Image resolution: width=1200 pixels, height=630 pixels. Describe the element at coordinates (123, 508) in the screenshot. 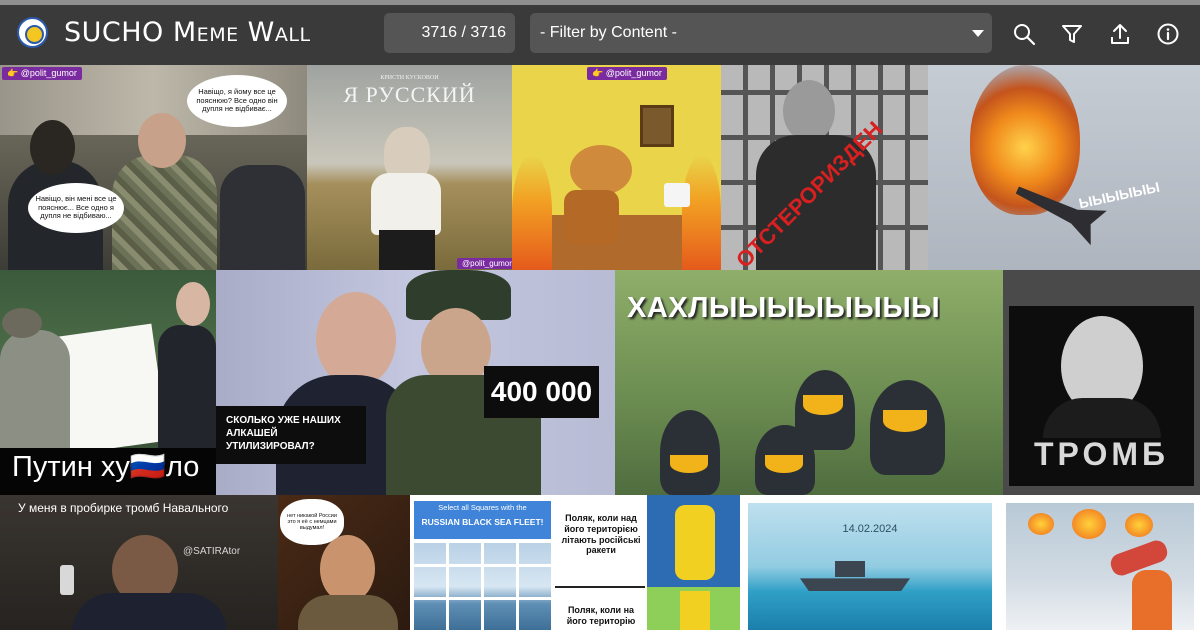

I see `meme-caption: У меня в пробирке тромб Навального` at that location.